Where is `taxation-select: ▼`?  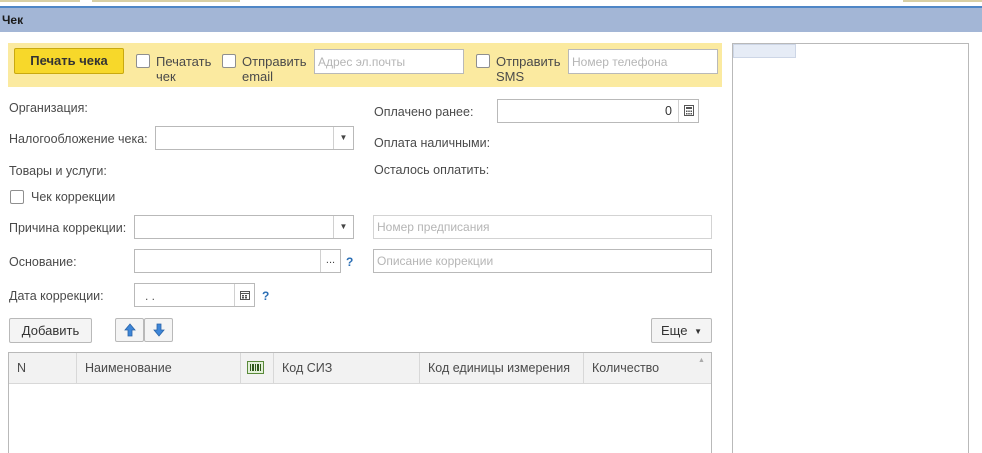 taxation-select: ▼ is located at coordinates (254, 138).